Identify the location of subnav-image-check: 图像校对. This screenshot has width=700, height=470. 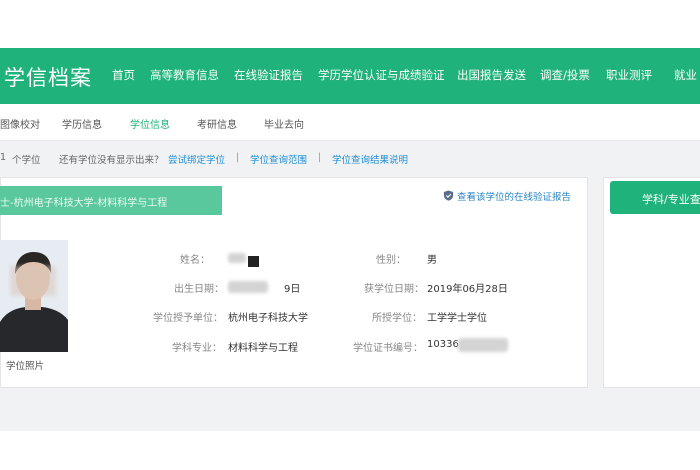
(20, 123).